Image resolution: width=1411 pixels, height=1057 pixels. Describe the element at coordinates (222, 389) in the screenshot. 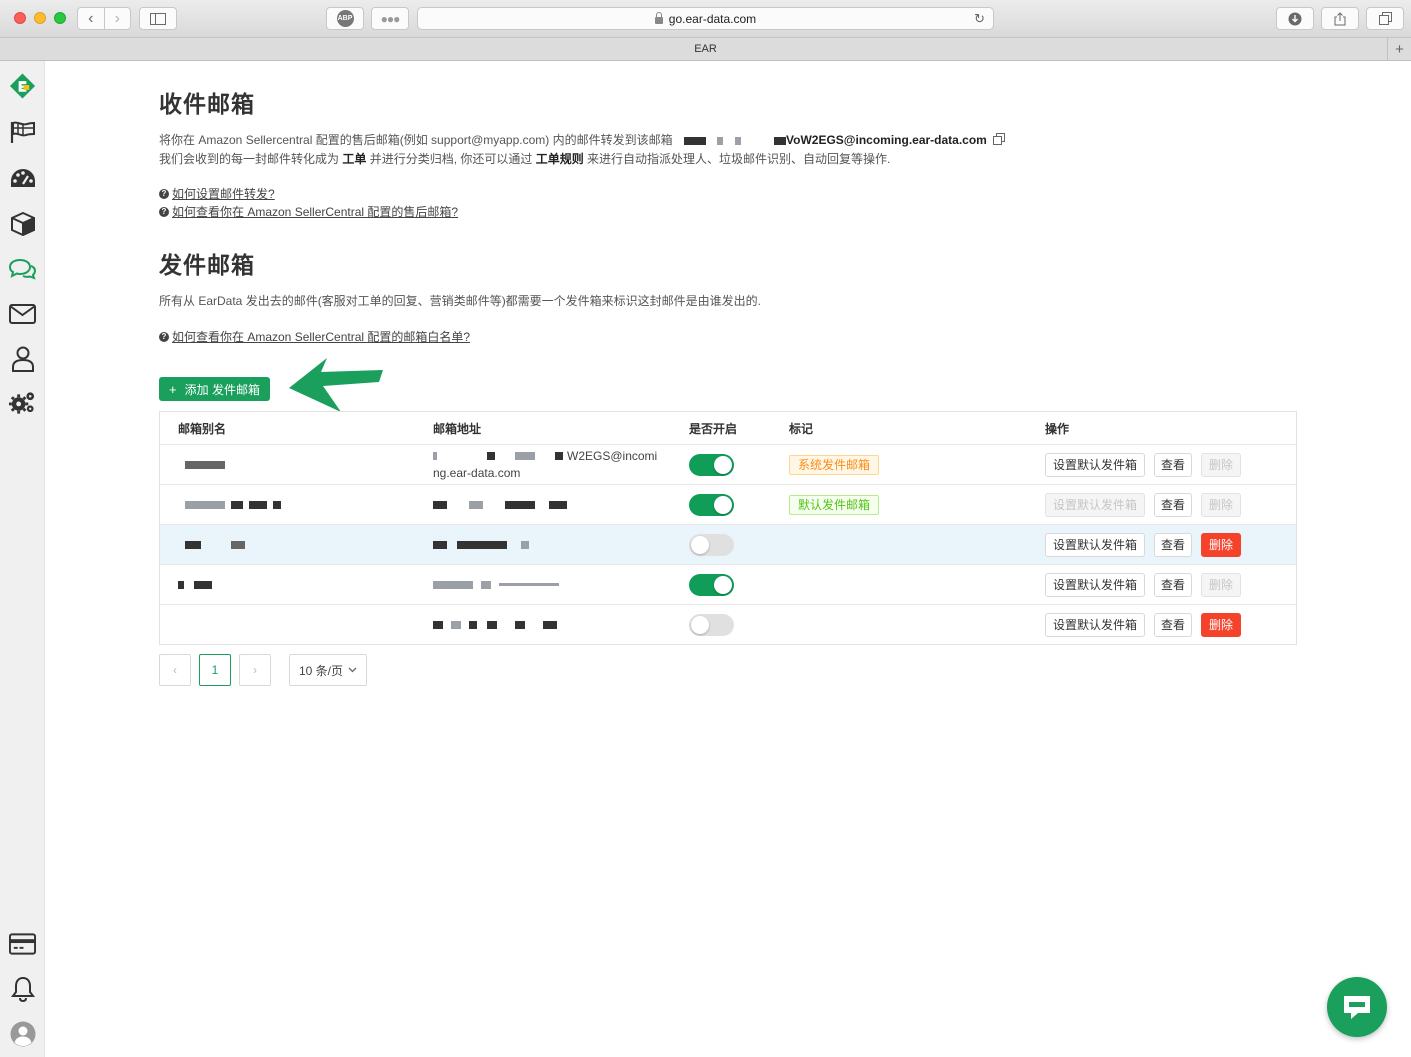

I see `add-sender-label: 添加 发件邮箱` at that location.